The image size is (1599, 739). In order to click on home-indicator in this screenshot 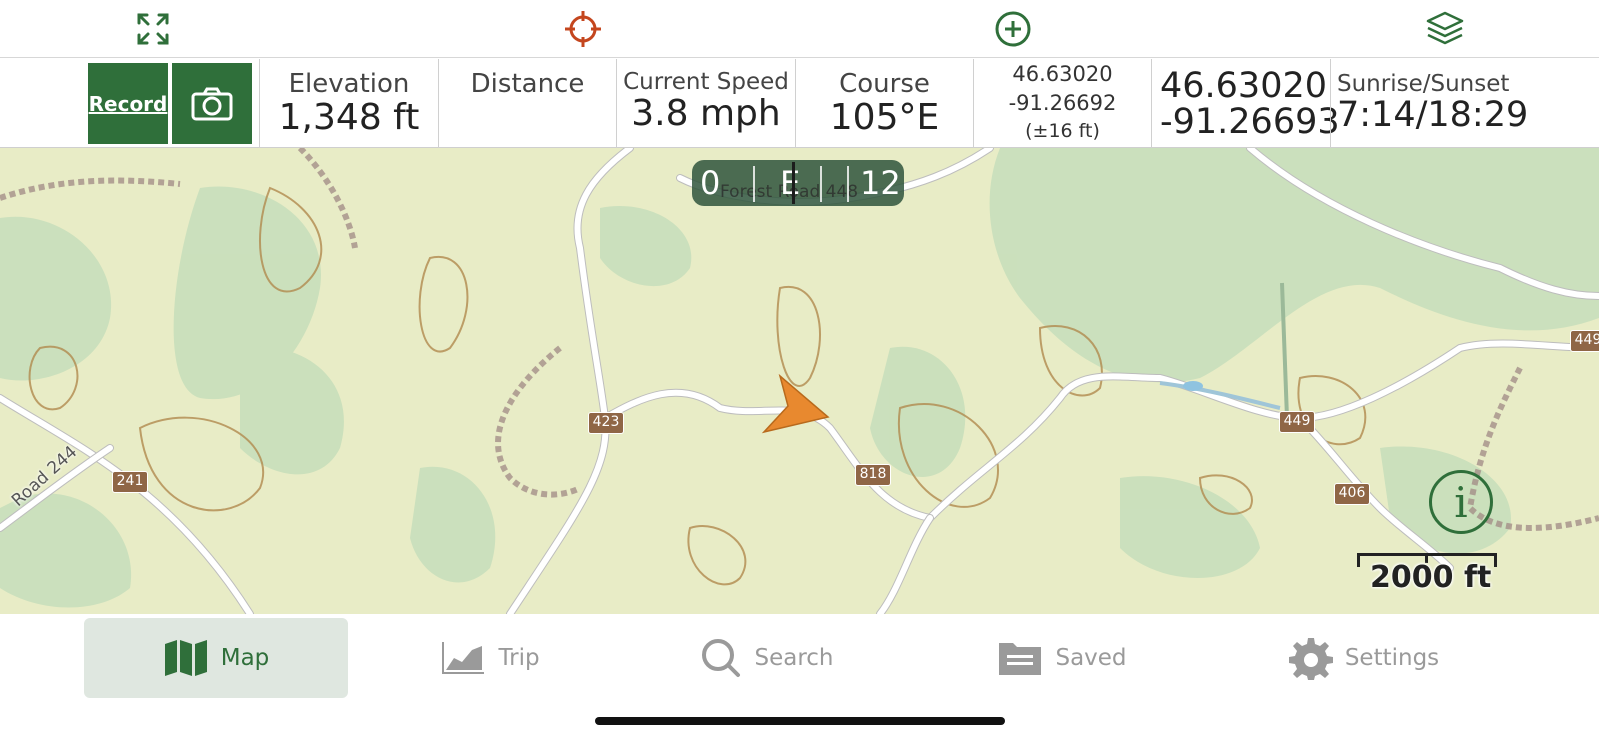, I will do `click(800, 721)`.